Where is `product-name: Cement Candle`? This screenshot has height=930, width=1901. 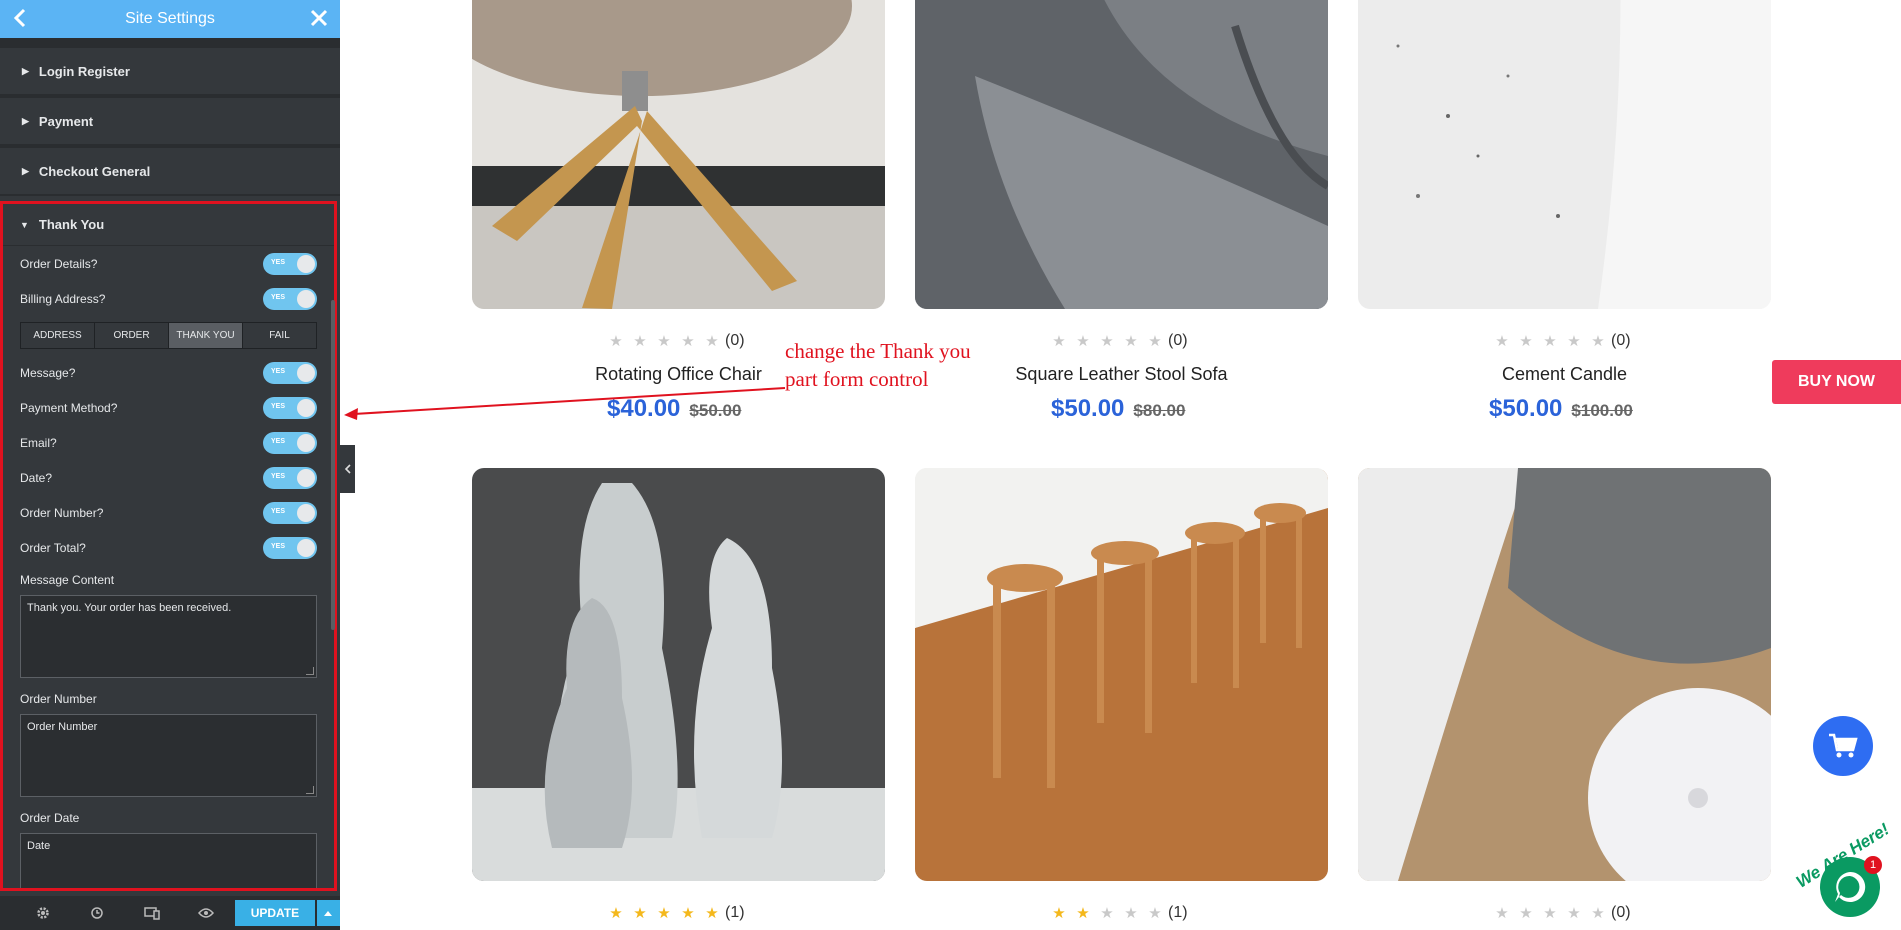
product-name: Cement Candle is located at coordinates (1564, 374).